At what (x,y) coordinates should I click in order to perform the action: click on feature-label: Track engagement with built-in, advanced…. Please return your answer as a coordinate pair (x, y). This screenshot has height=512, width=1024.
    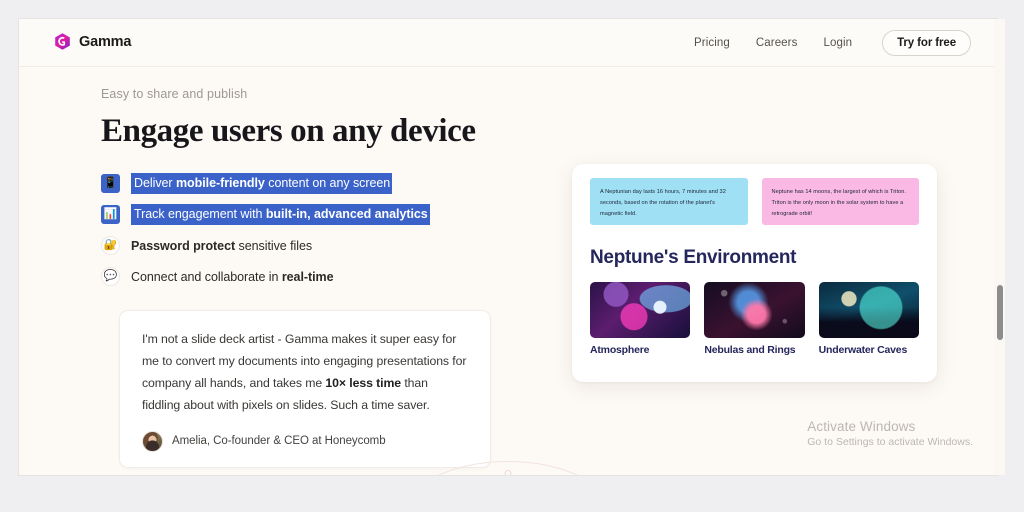
    Looking at the image, I should click on (280, 215).